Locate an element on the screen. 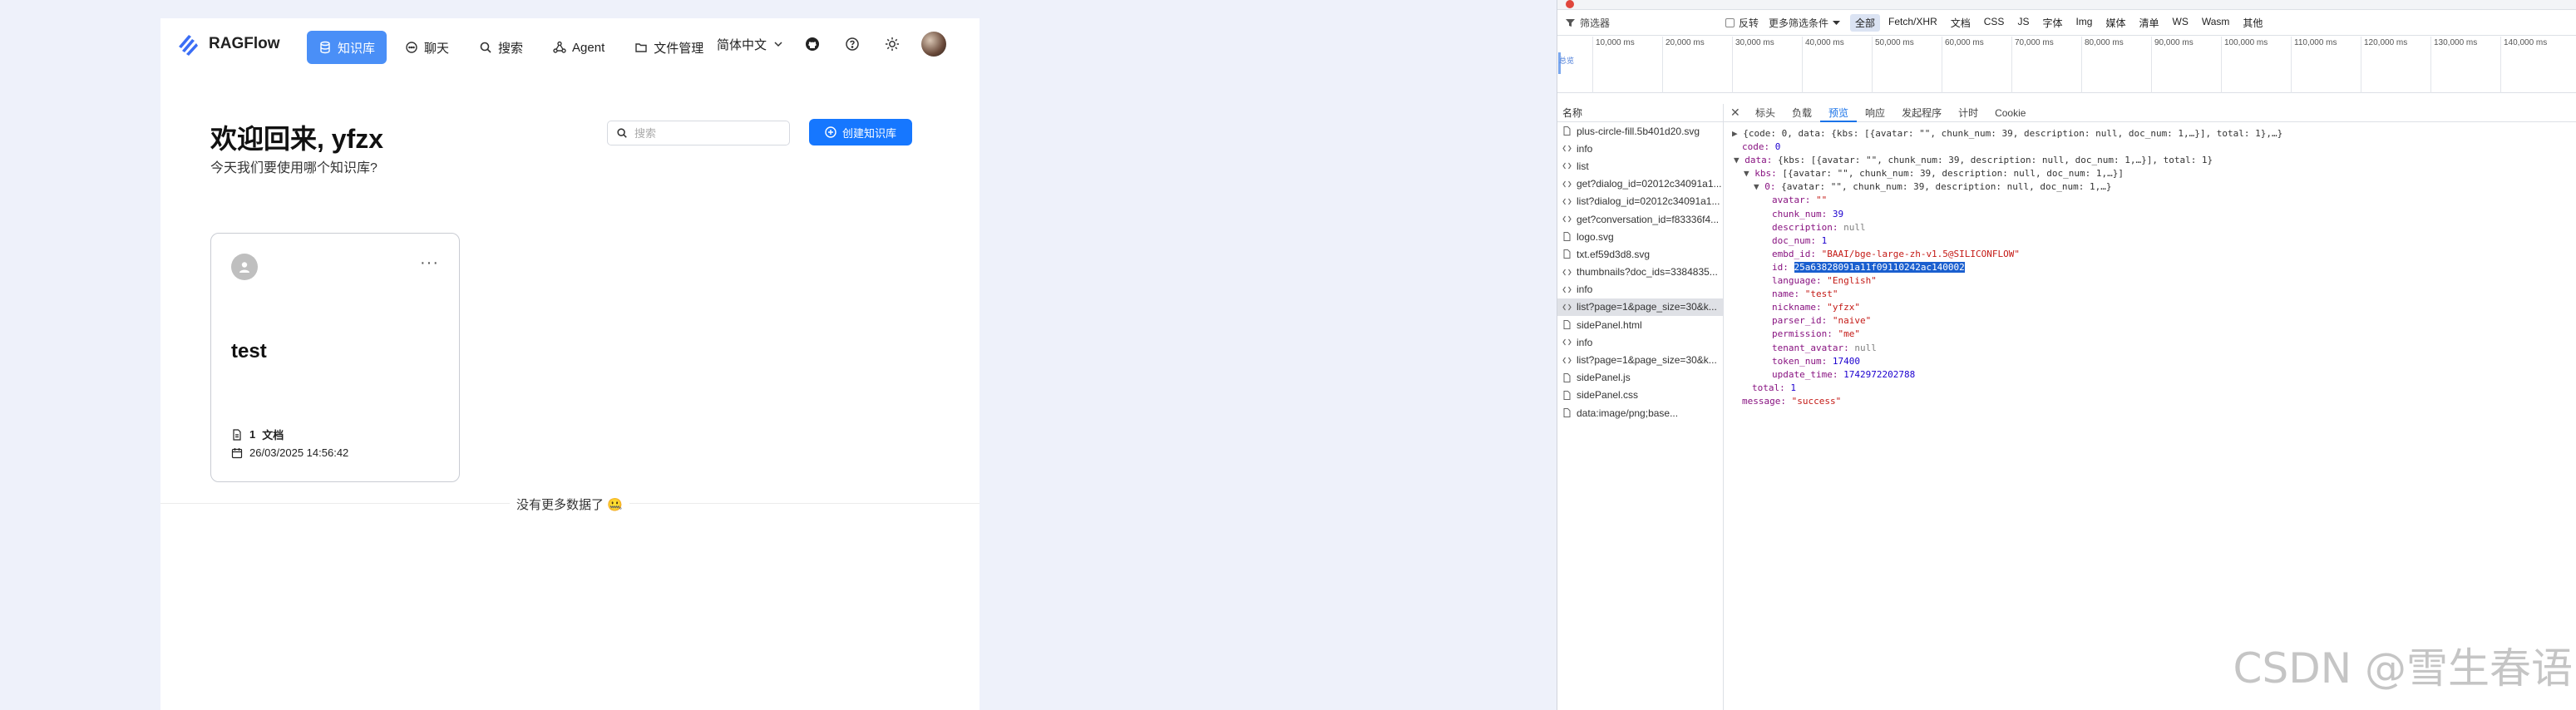  tab-knowledge-base: 知识库 is located at coordinates (347, 47).